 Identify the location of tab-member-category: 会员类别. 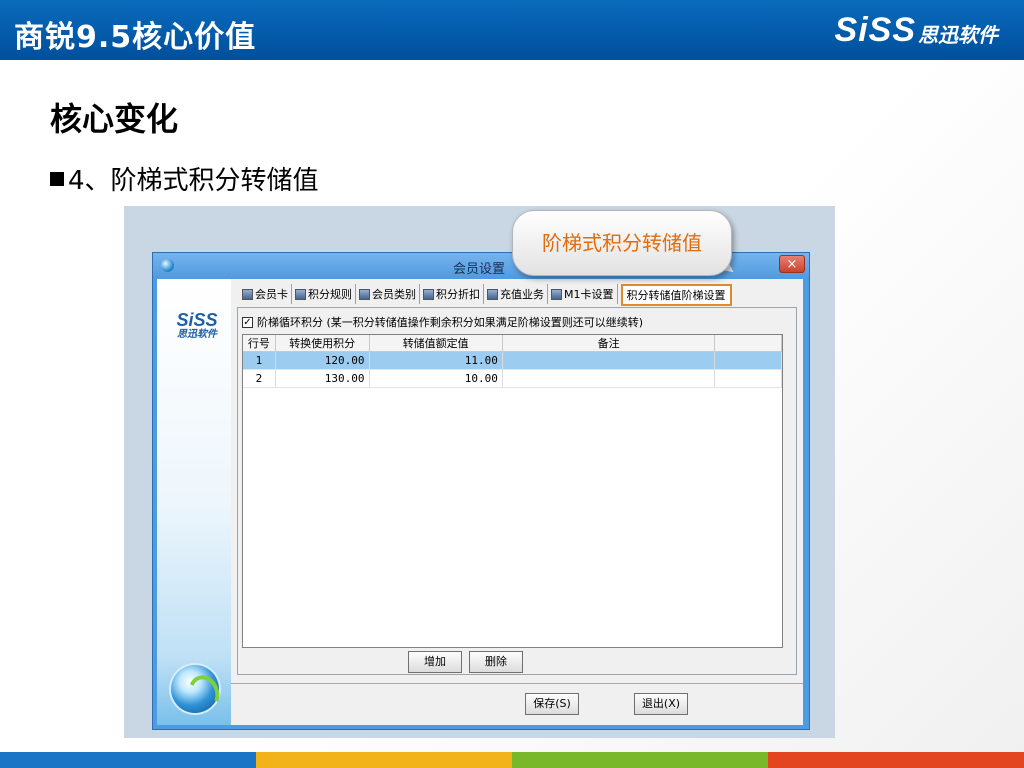
(388, 294).